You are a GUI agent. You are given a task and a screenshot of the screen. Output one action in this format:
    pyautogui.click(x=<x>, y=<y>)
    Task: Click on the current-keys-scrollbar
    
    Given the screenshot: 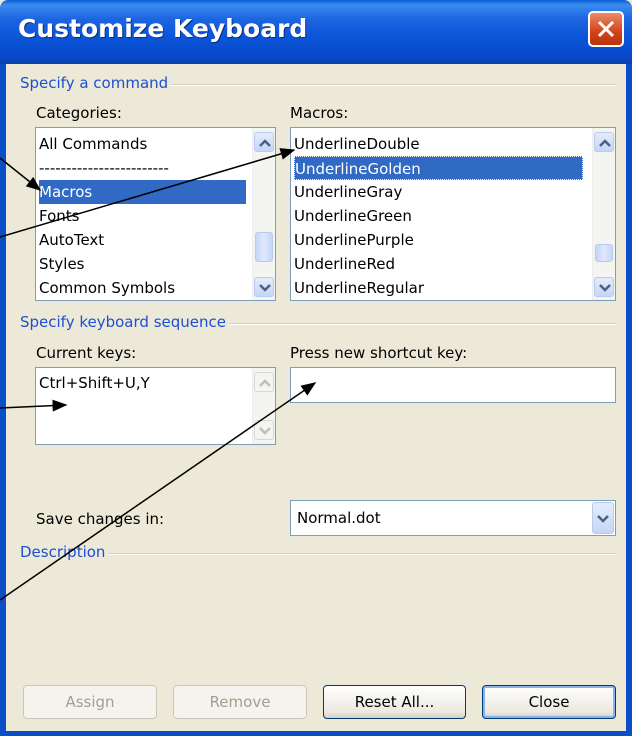 What is the action you would take?
    pyautogui.click(x=263, y=406)
    